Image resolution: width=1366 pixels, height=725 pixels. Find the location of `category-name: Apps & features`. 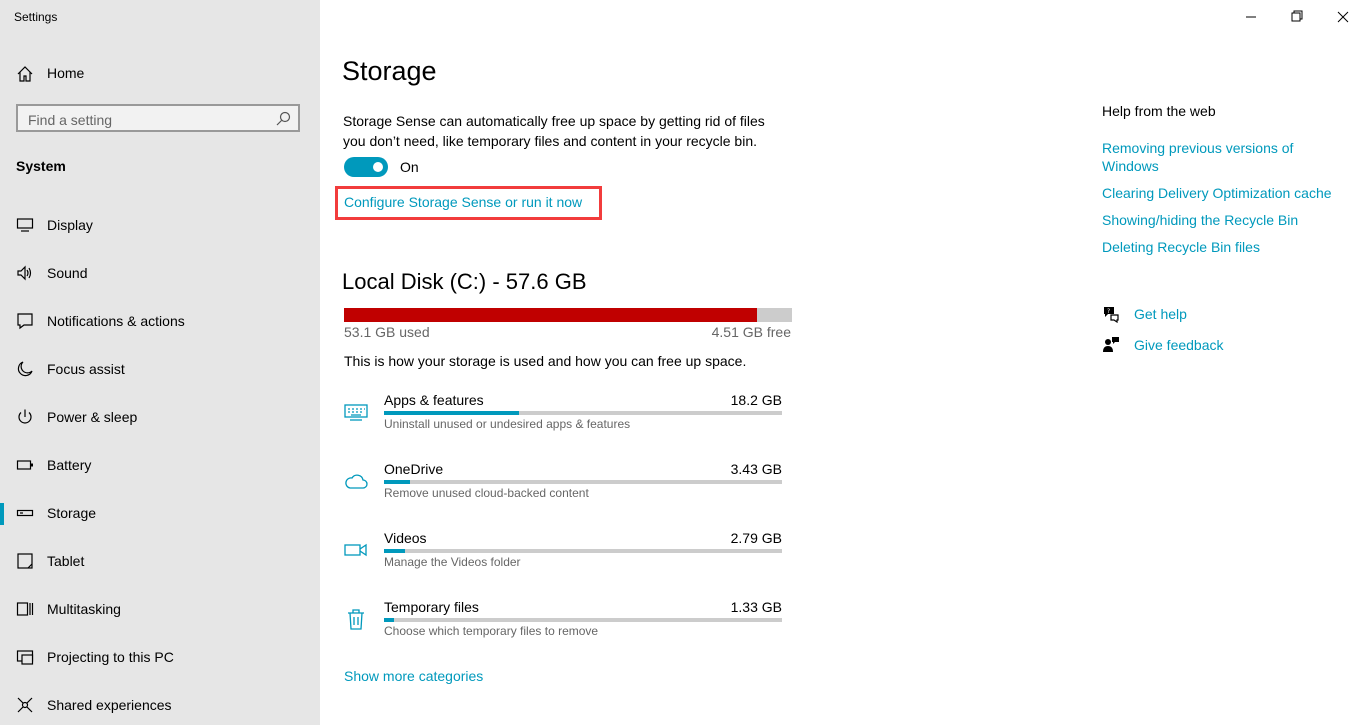

category-name: Apps & features is located at coordinates (434, 400).